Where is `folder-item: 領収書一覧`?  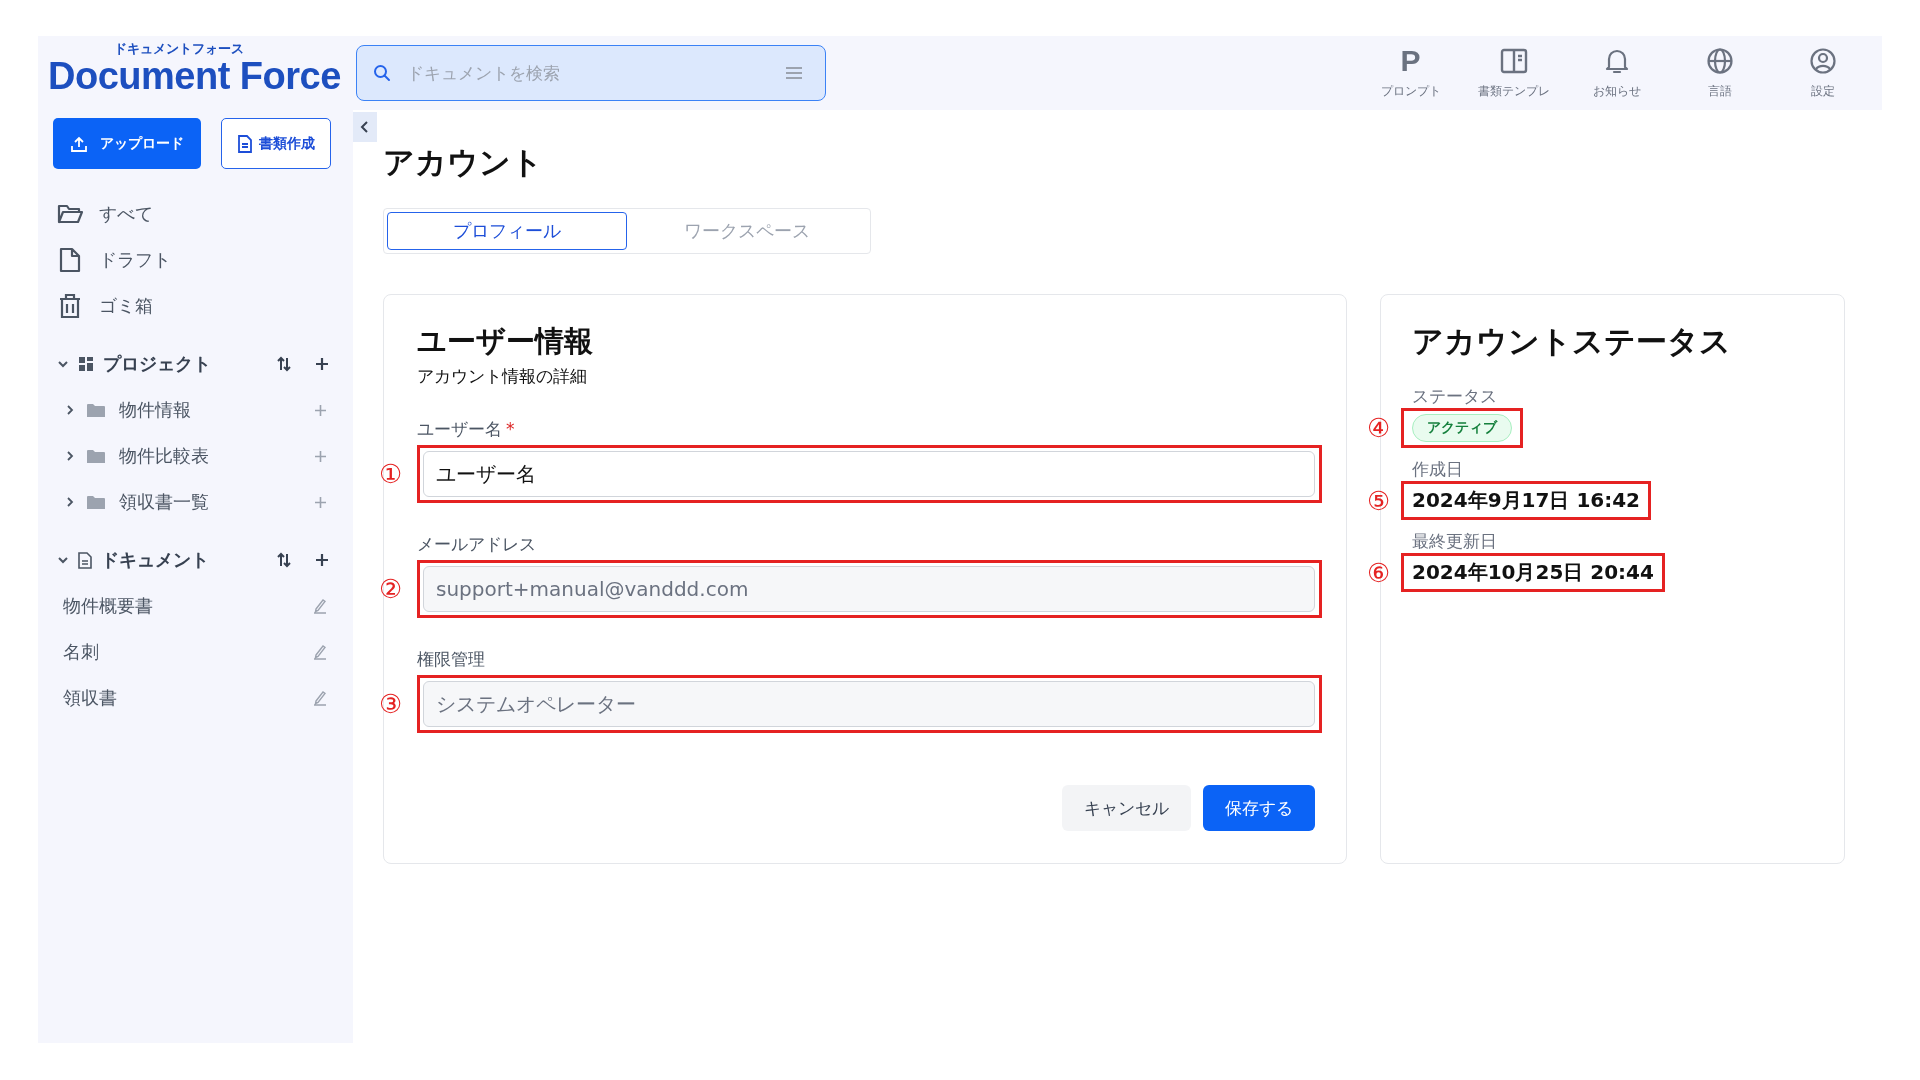 folder-item: 領収書一覧 is located at coordinates (210, 502).